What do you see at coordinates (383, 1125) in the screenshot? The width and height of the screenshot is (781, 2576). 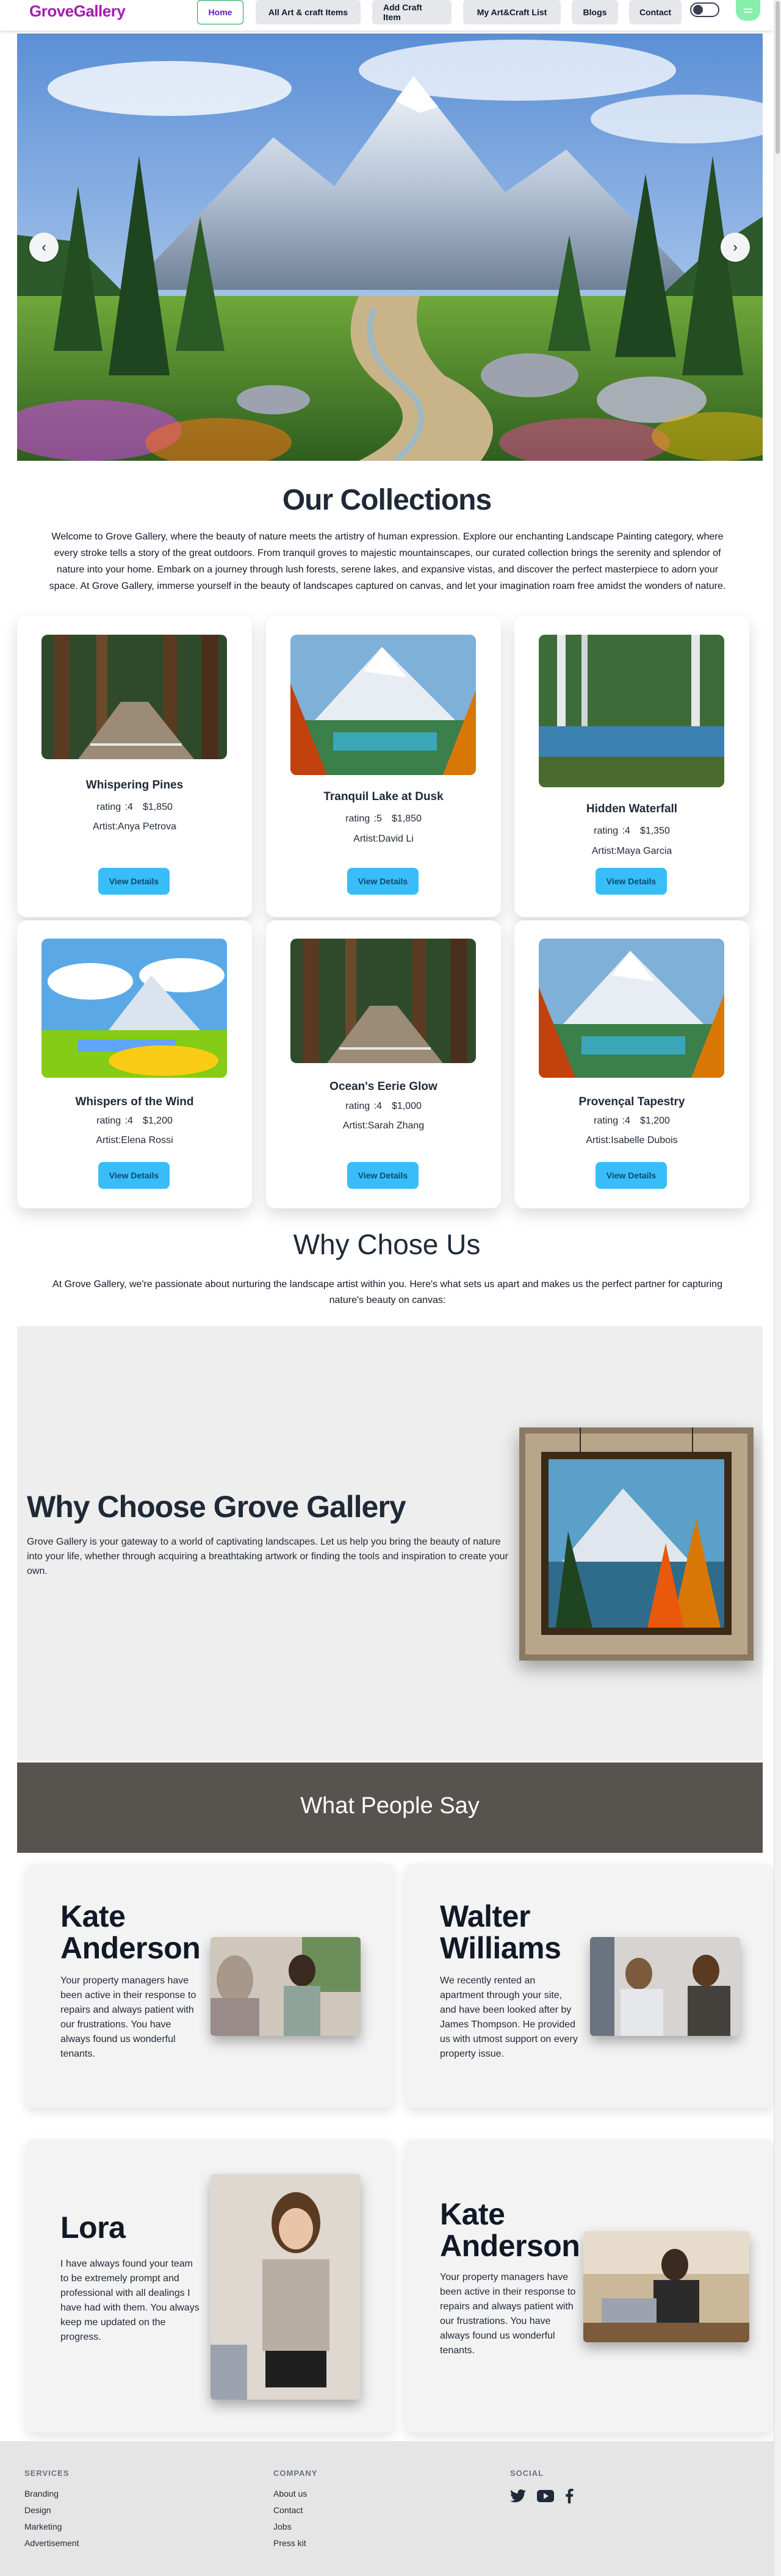 I see `art-artist: Artist:Sarah Zhang` at bounding box center [383, 1125].